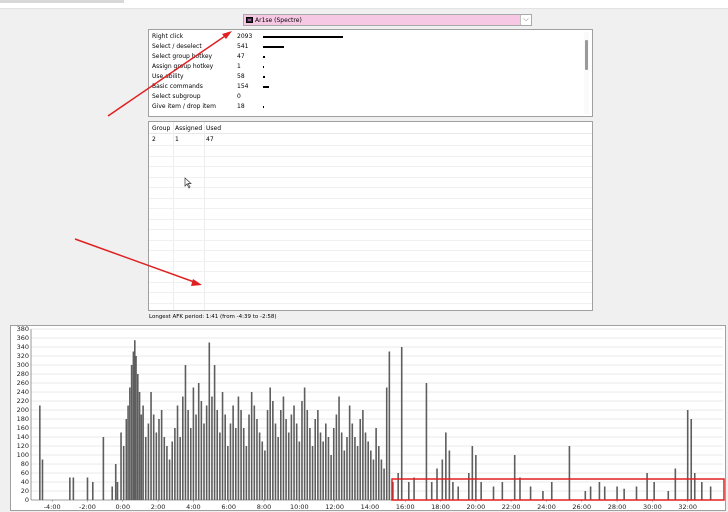 Image resolution: width=728 pixels, height=512 pixels. Describe the element at coordinates (617, 506) in the screenshot. I see `x-tick-label: 28:00` at that location.